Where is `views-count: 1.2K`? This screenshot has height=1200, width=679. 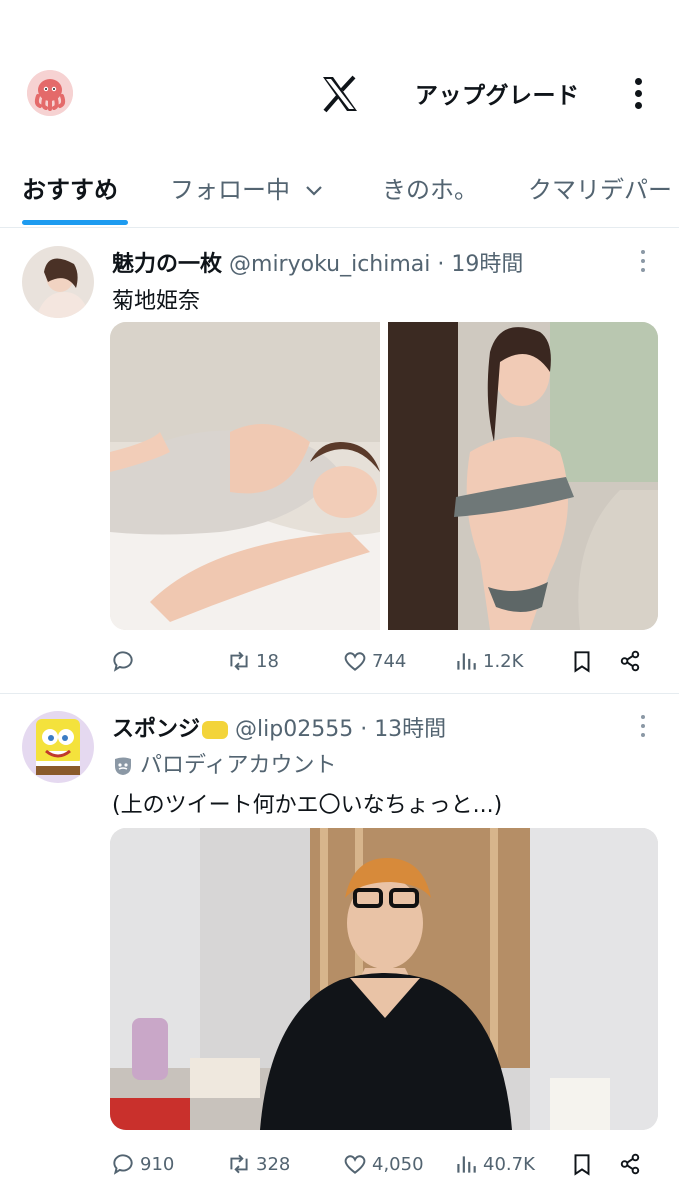 views-count: 1.2K is located at coordinates (503, 661).